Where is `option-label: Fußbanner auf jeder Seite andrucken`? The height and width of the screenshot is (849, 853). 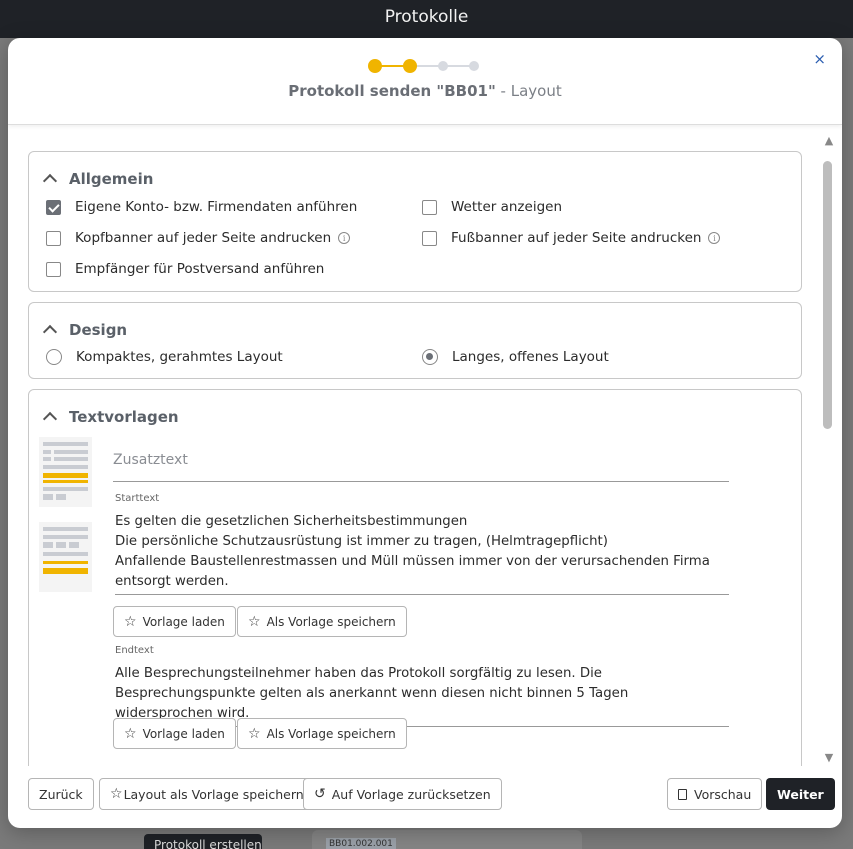 option-label: Fußbanner auf jeder Seite andrucken is located at coordinates (576, 238).